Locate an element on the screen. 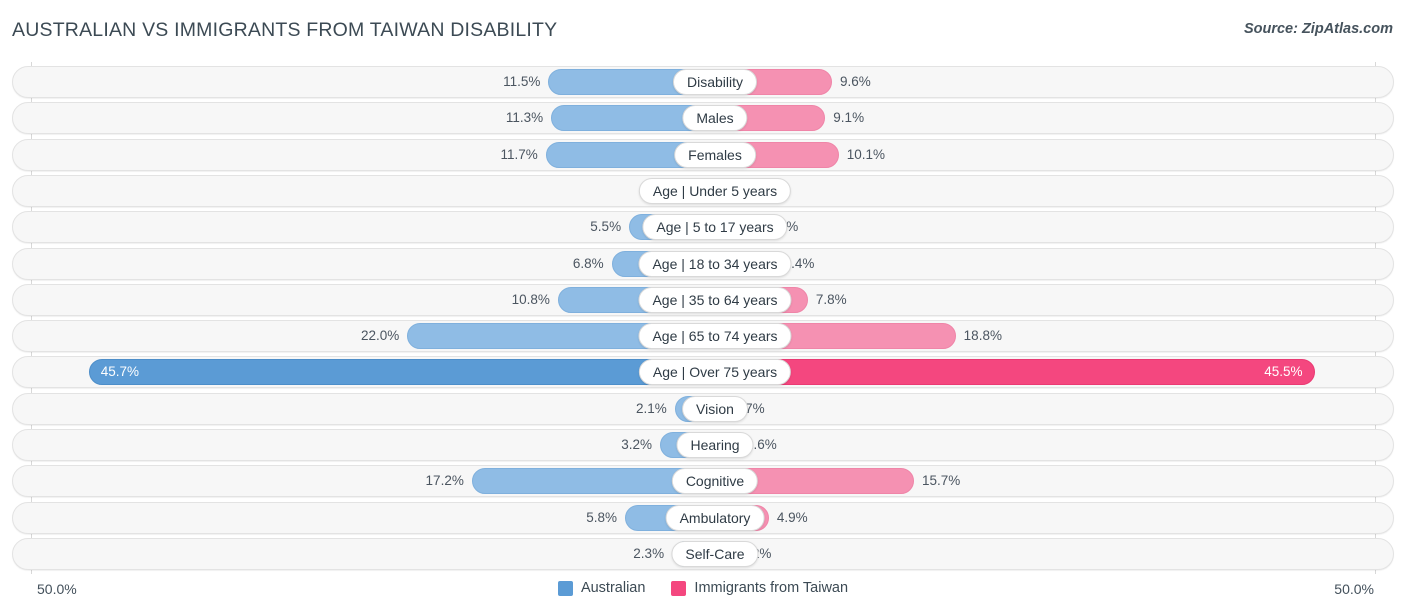 This screenshot has width=1406, height=612. chart-row: 11.7% 10.1% Females is located at coordinates (703, 154).